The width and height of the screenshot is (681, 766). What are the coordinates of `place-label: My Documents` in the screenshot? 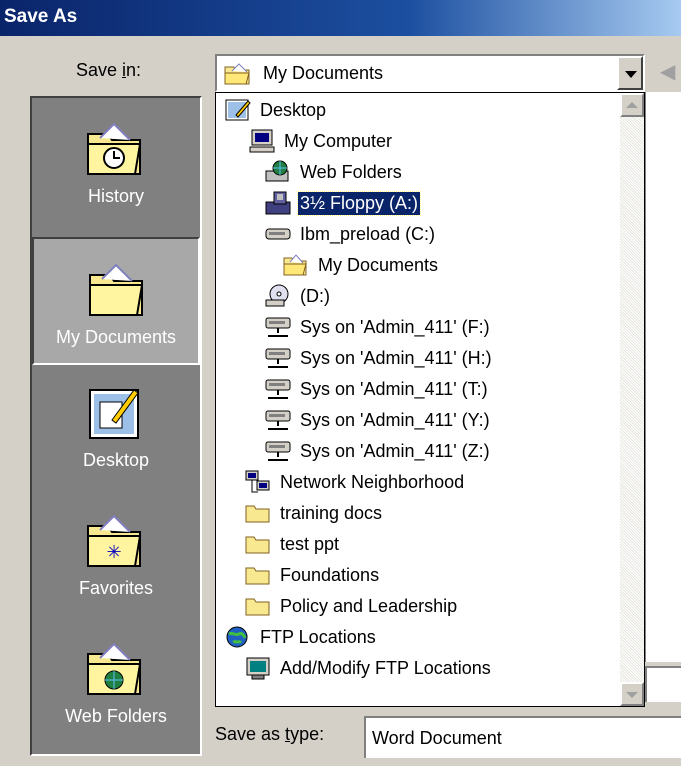 It's located at (116, 337).